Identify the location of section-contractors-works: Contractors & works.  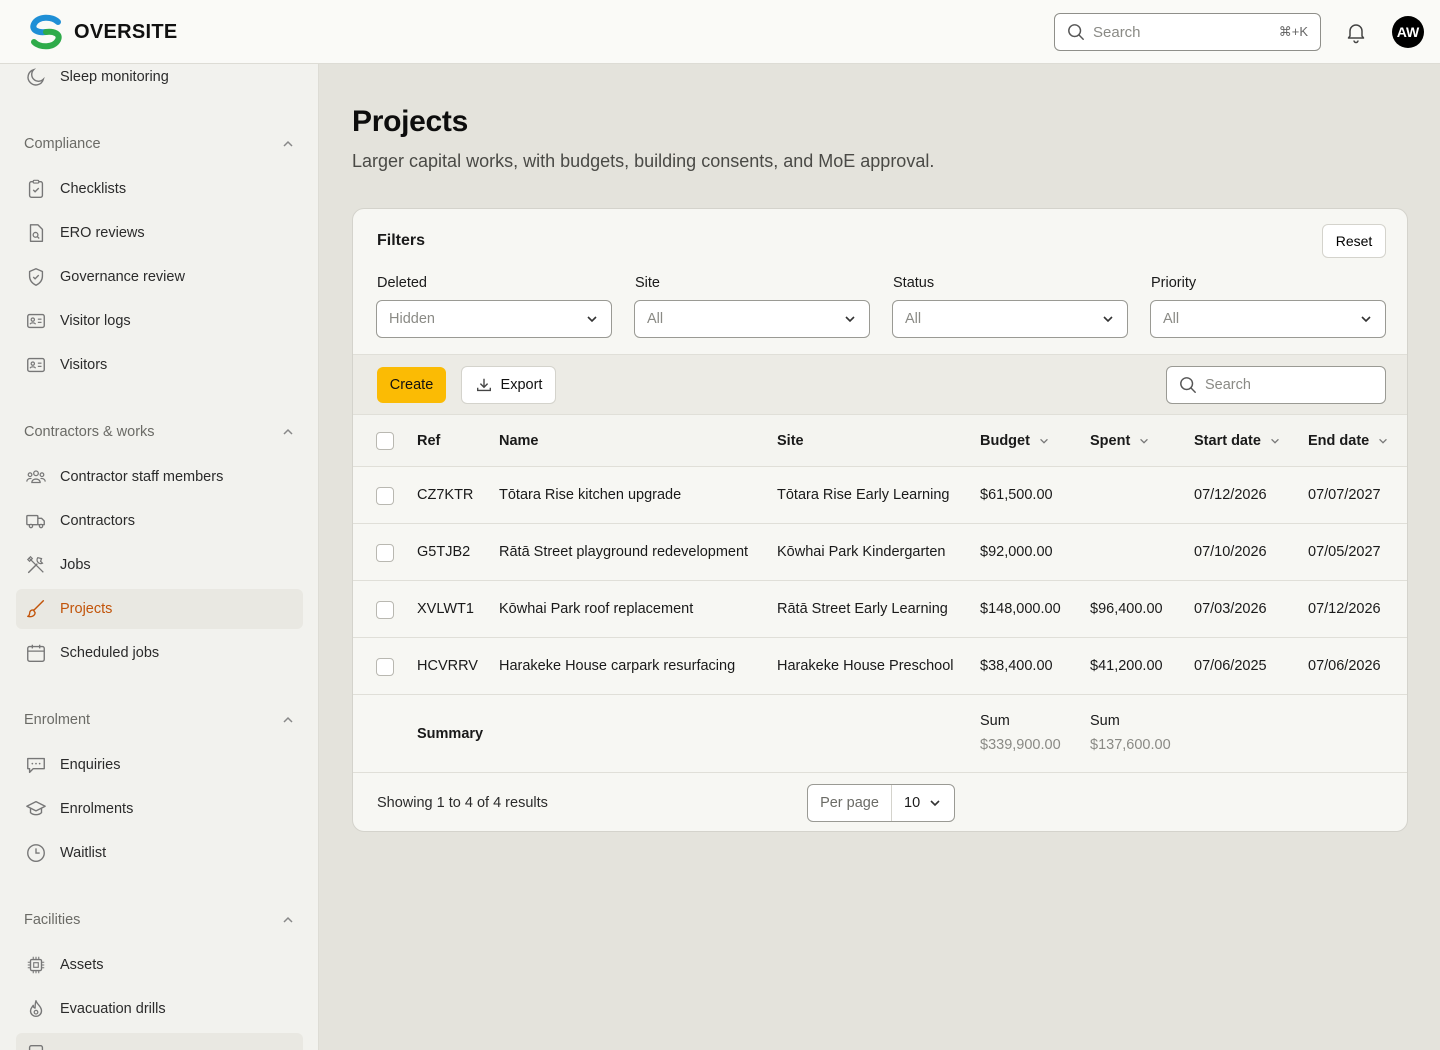
(159, 432).